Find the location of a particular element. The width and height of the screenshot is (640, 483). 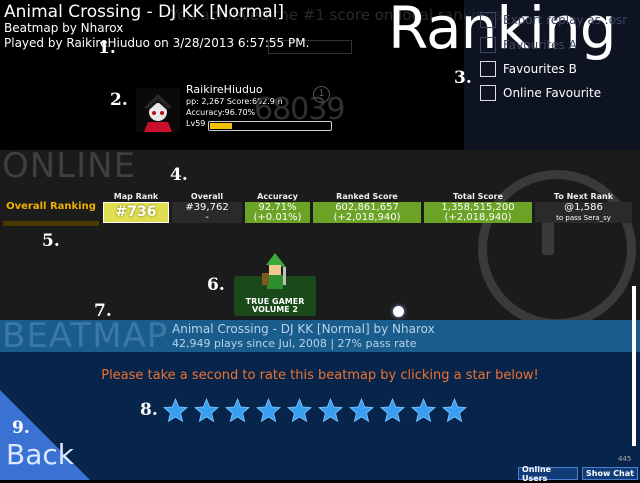

col-map-rank: Map Rank is located at coordinates (136, 196).